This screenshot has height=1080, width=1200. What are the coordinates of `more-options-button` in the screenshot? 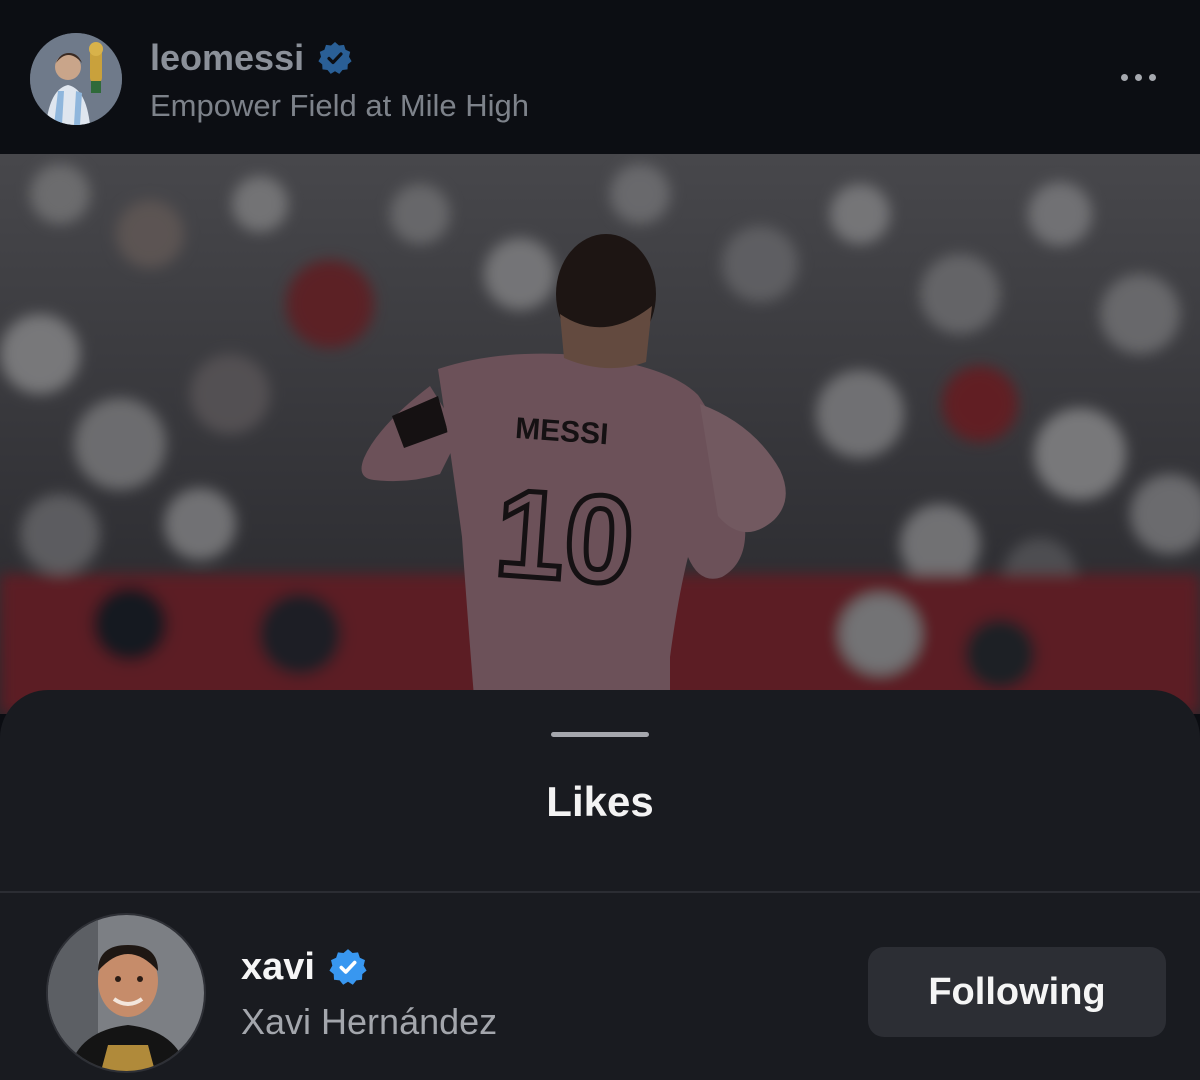 It's located at (1138, 77).